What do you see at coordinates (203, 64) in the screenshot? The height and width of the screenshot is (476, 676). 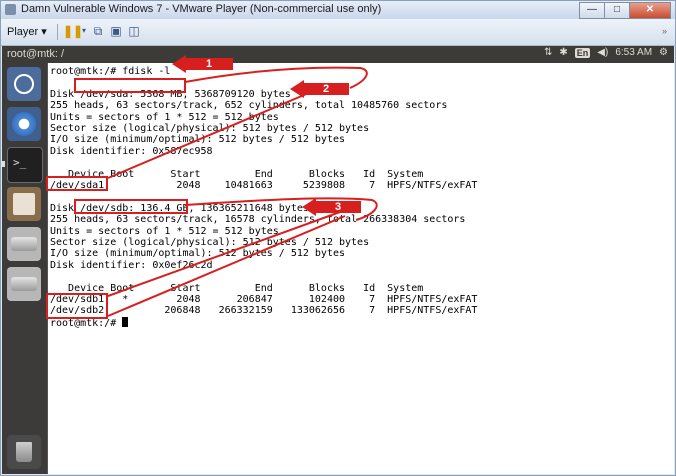 I see `callout-arrow-1: 1` at bounding box center [203, 64].